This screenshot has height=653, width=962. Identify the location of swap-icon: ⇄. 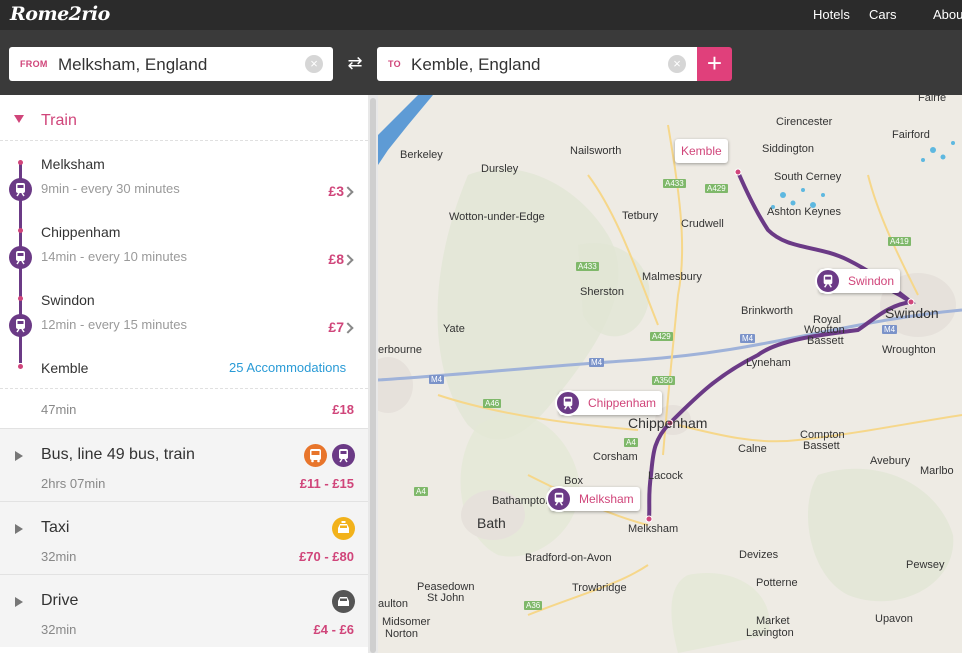
(355, 63).